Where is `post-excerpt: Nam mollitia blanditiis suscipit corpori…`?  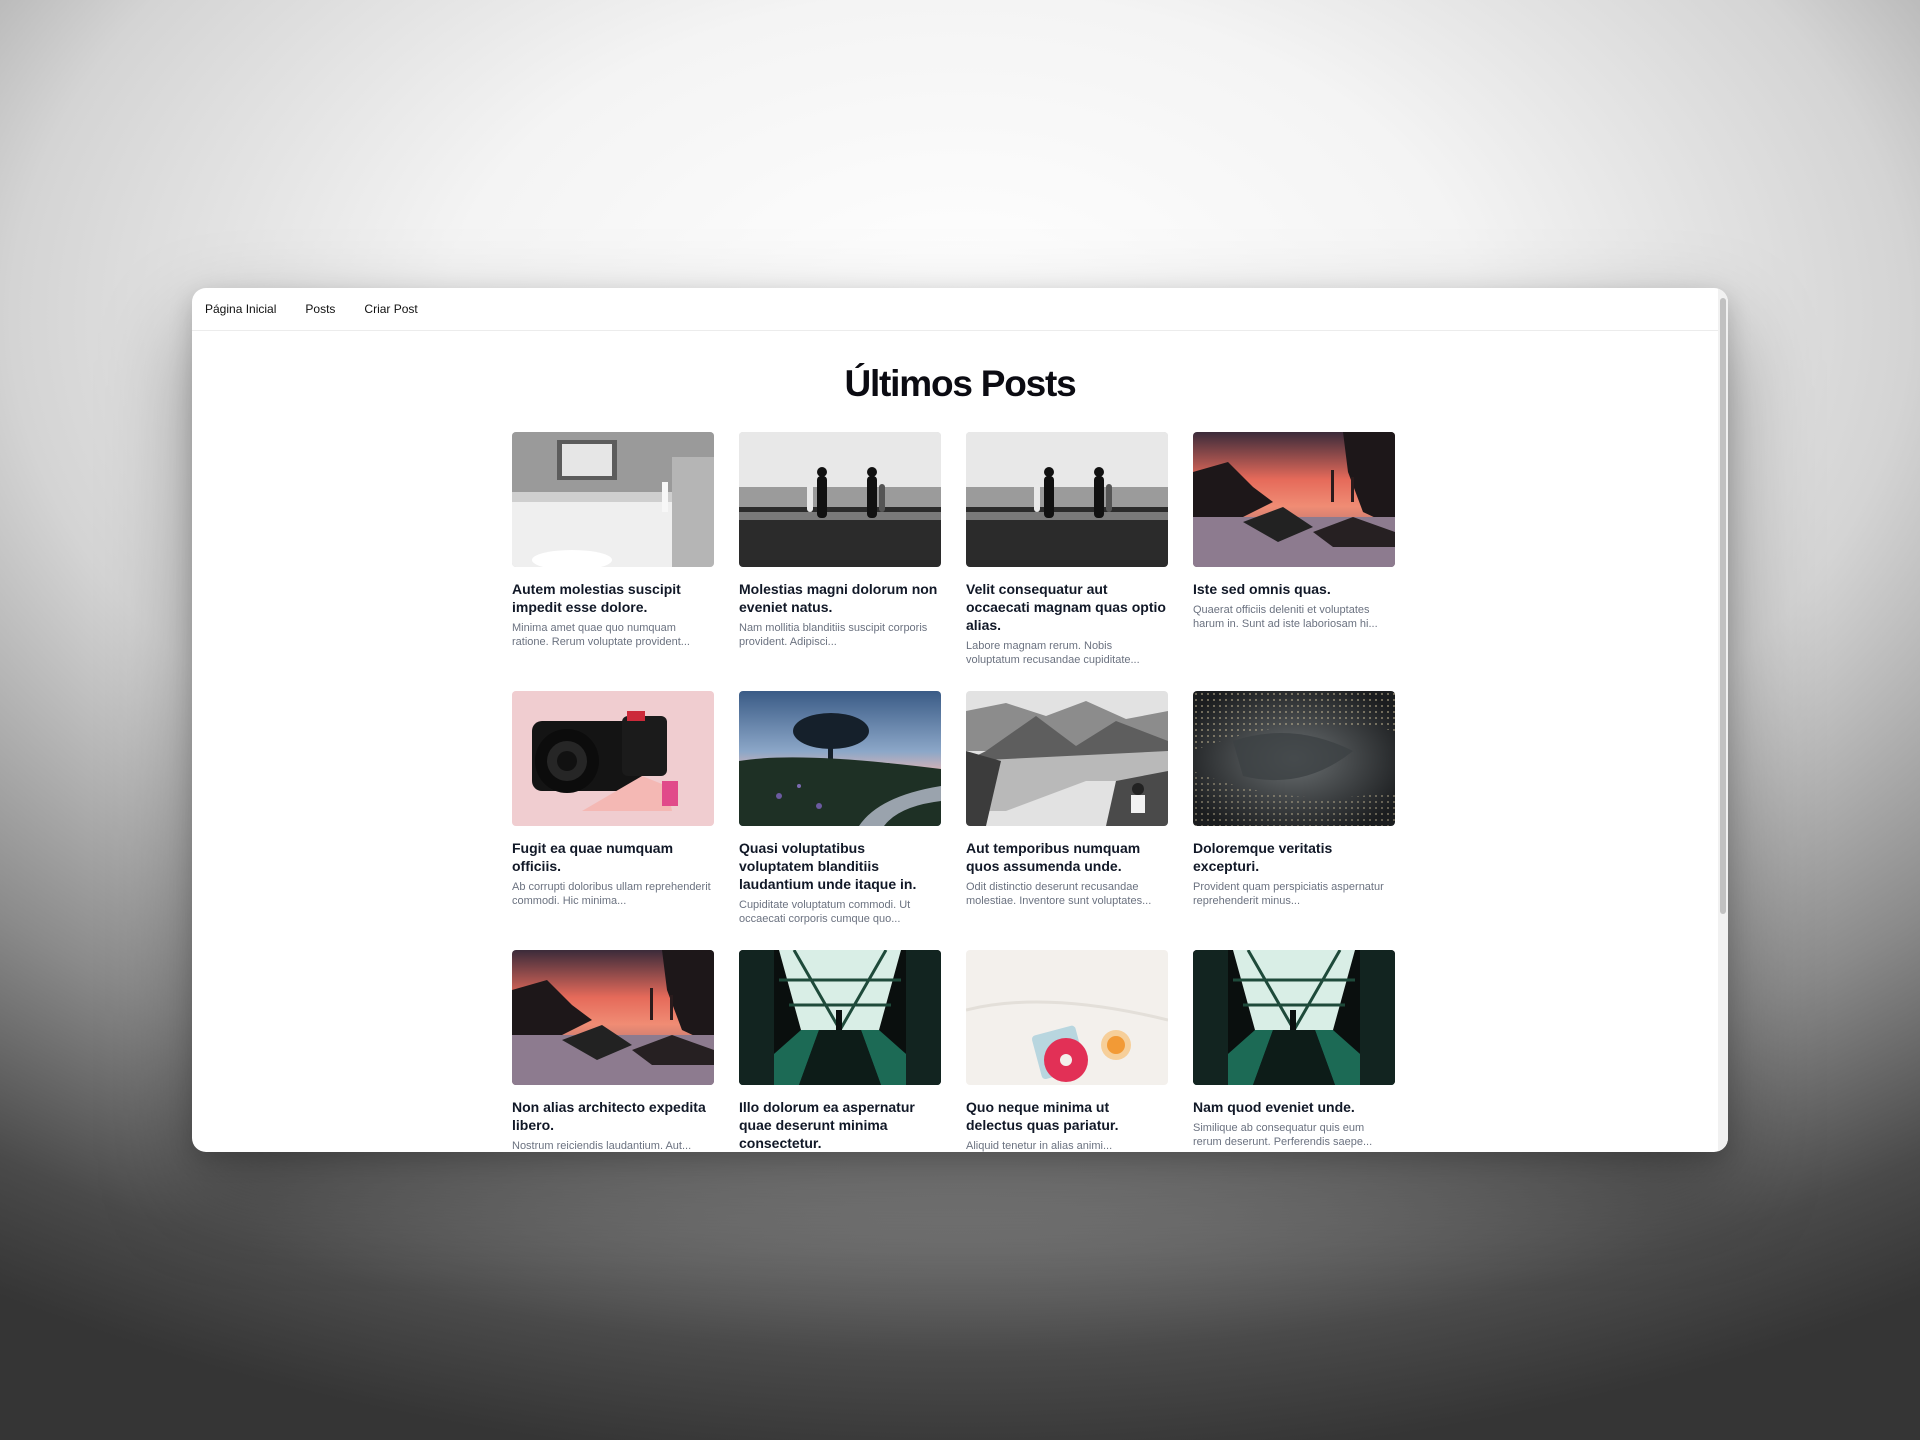
post-excerpt: Nam mollitia blanditiis suscipit corpori… is located at coordinates (833, 635).